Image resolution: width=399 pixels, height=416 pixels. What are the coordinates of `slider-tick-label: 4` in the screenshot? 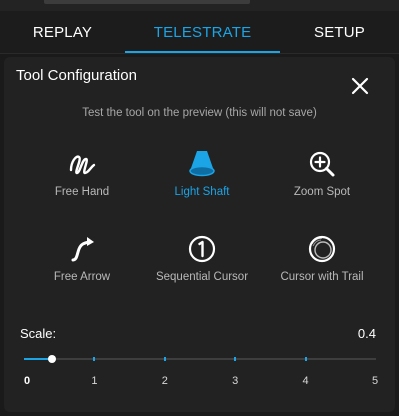 It's located at (305, 381).